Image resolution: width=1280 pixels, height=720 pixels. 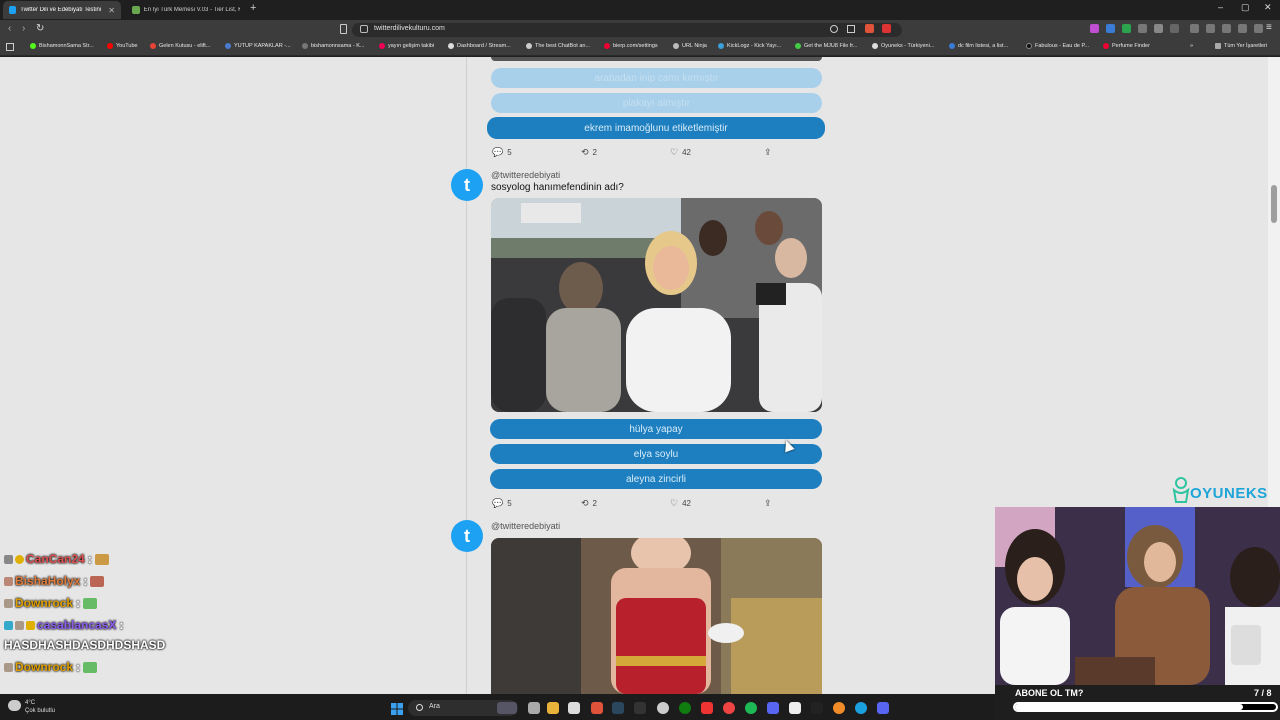 I want to click on apps-grid-icon, so click(x=10, y=47).